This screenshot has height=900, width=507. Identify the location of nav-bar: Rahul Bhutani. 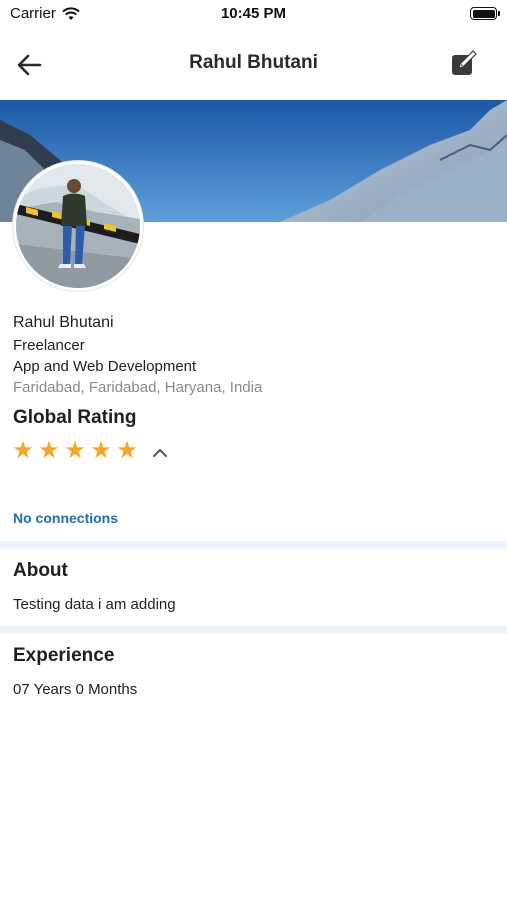
(253, 65).